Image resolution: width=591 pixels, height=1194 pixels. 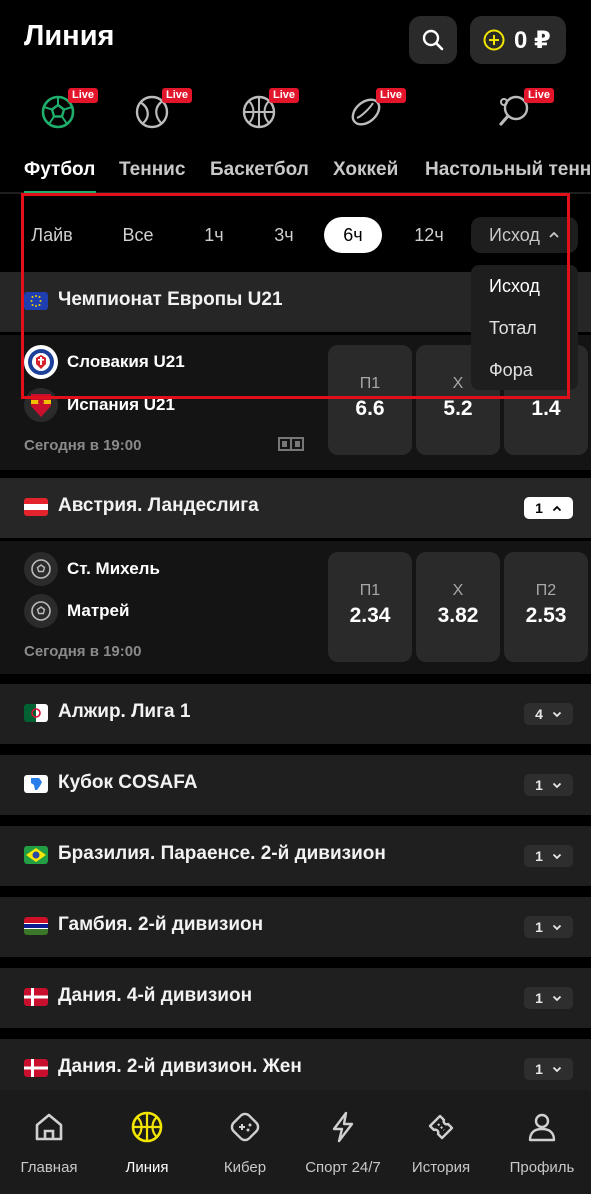 What do you see at coordinates (377, 111) in the screenshot?
I see `sport-icon-hockey: Live` at bounding box center [377, 111].